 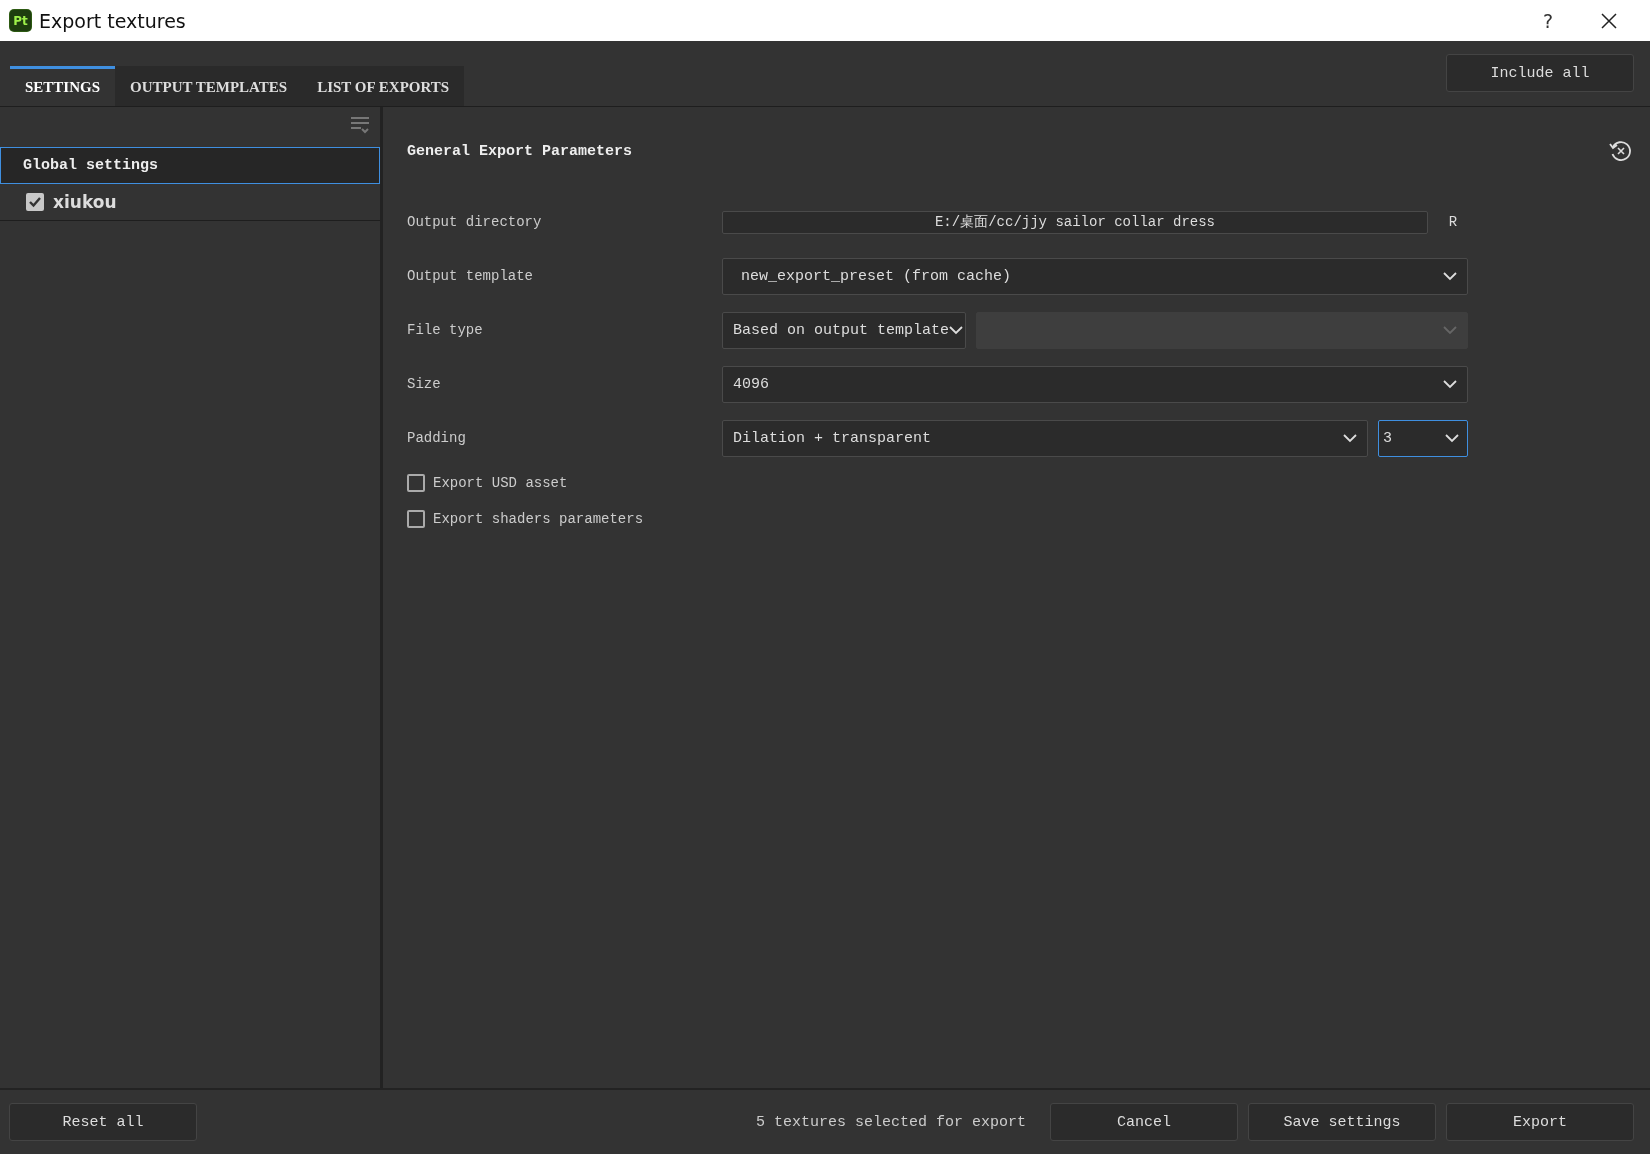 What do you see at coordinates (445, 330) in the screenshot?
I see `field-label: File type` at bounding box center [445, 330].